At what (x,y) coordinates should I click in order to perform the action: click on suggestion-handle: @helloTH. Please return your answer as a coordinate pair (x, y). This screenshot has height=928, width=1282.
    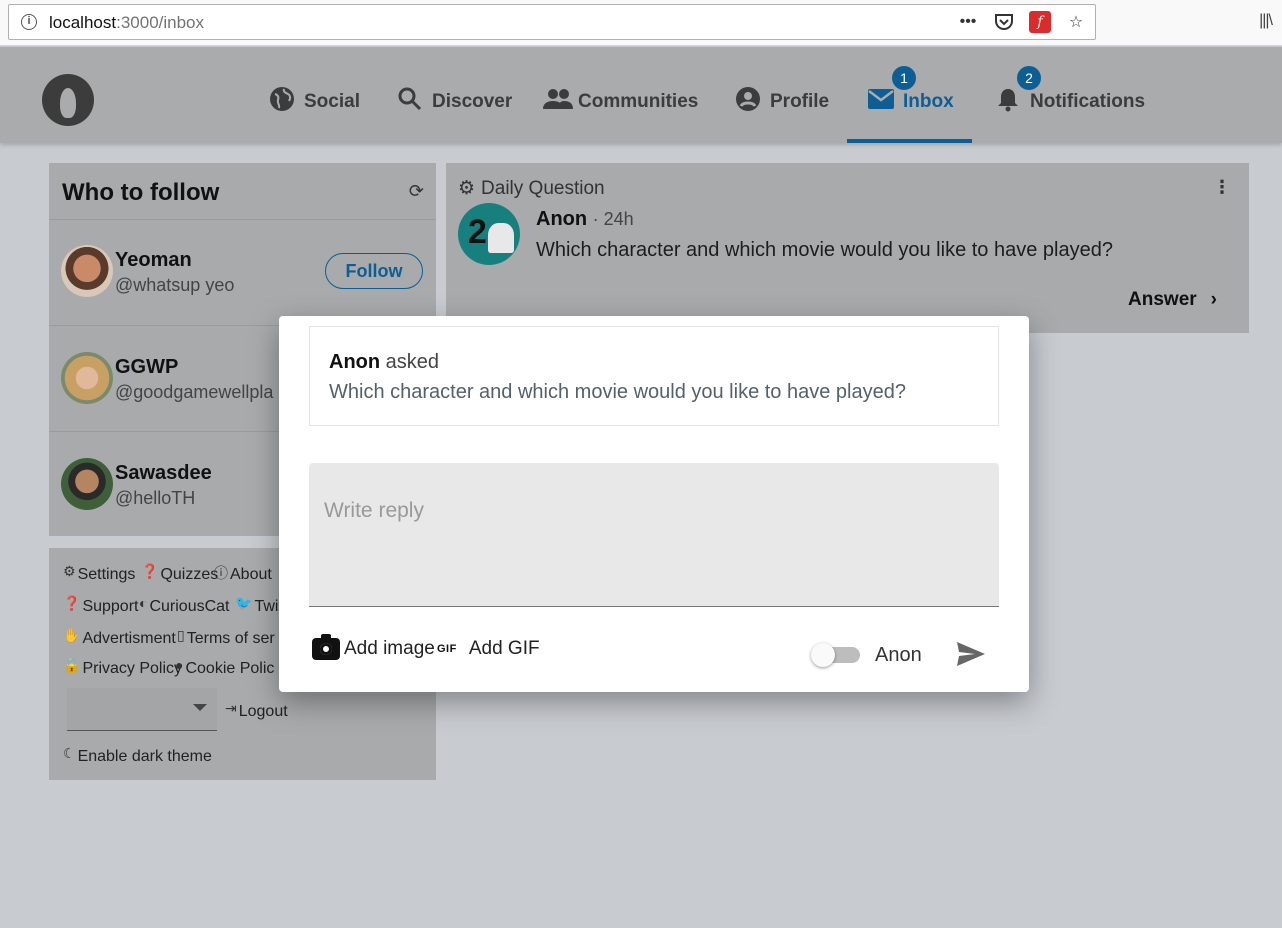
    Looking at the image, I should click on (155, 498).